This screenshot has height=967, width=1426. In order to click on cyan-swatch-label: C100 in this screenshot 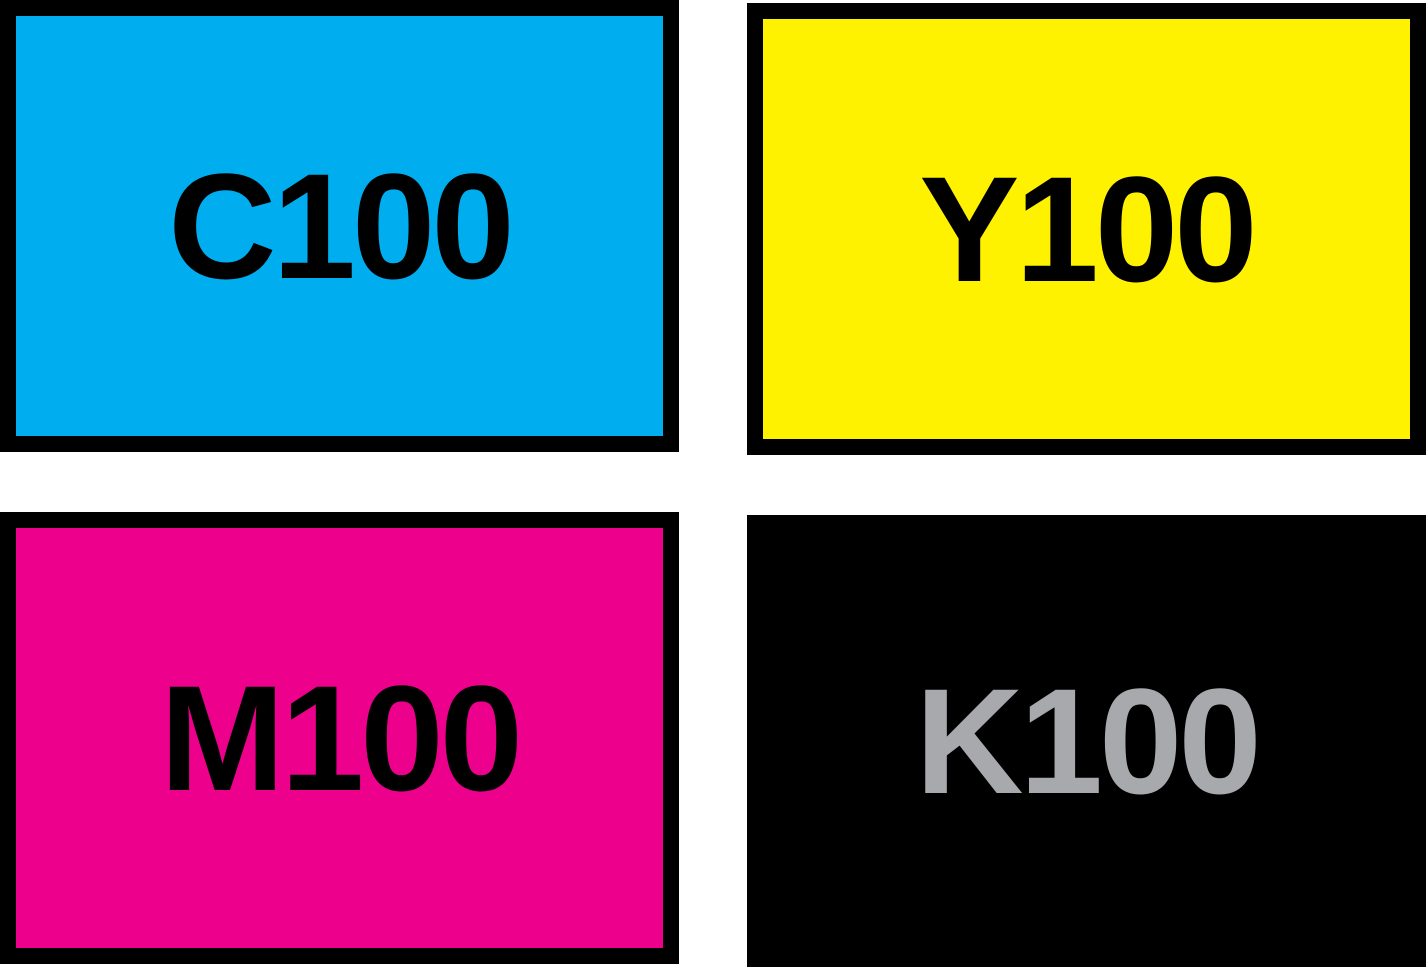, I will do `click(341, 226)`.